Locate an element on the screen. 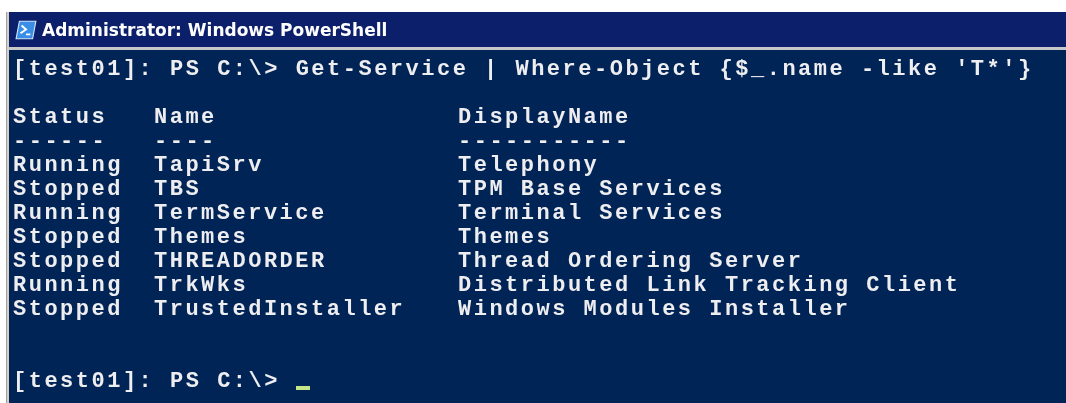  table-cell: TermService is located at coordinates (240, 213).